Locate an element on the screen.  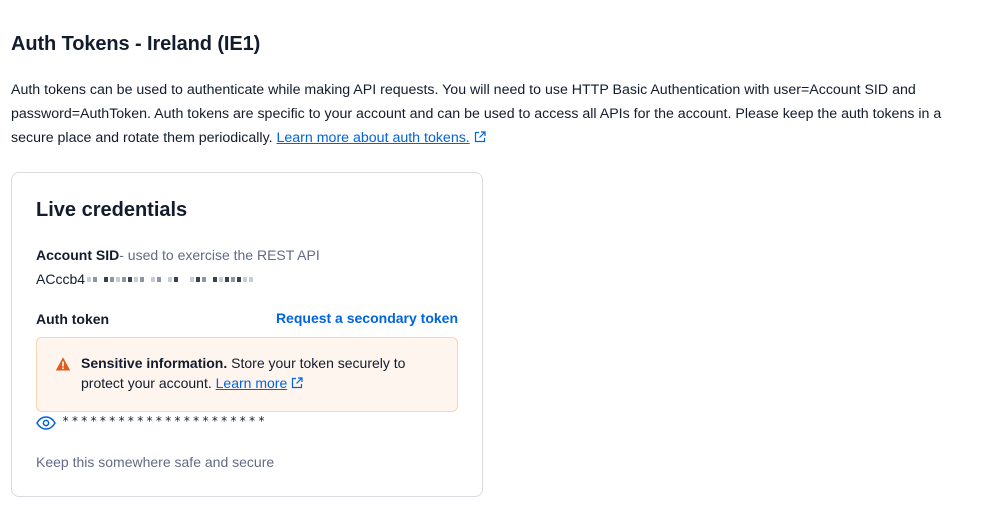
account-sid-value: ACccb4 is located at coordinates (145, 279).